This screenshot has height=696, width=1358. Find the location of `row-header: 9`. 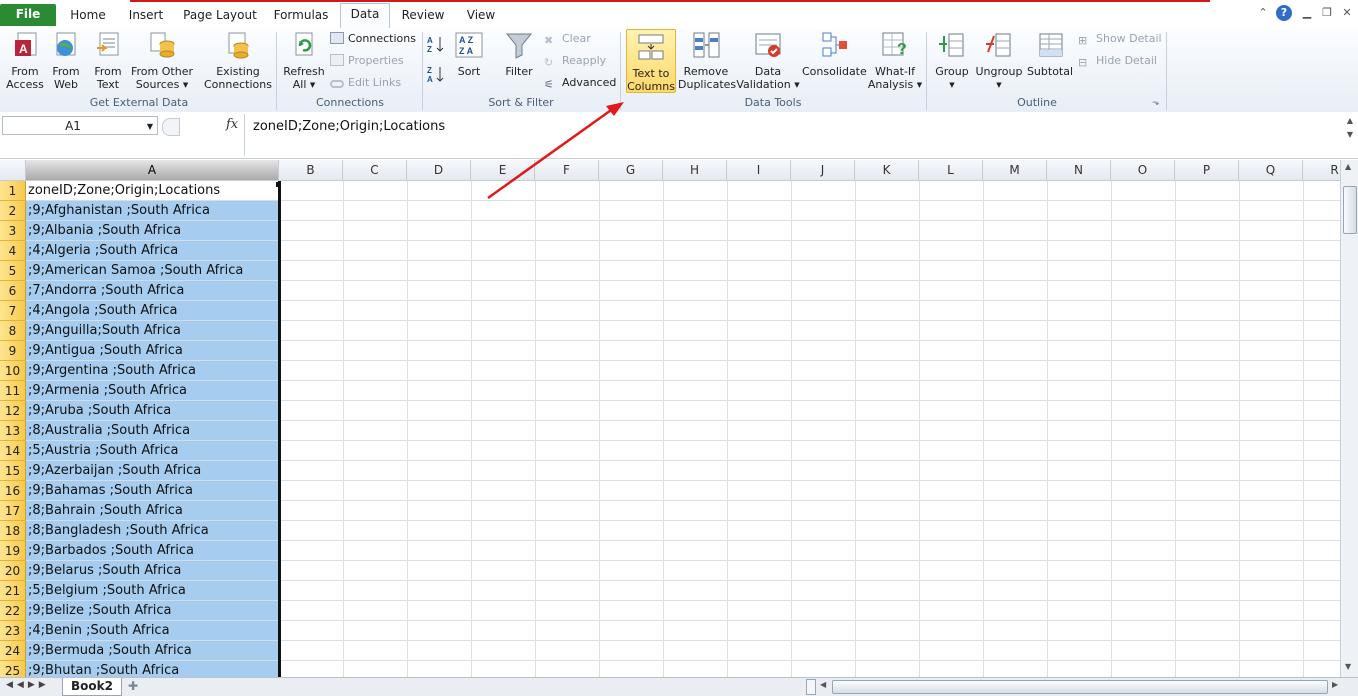

row-header: 9 is located at coordinates (13, 351).